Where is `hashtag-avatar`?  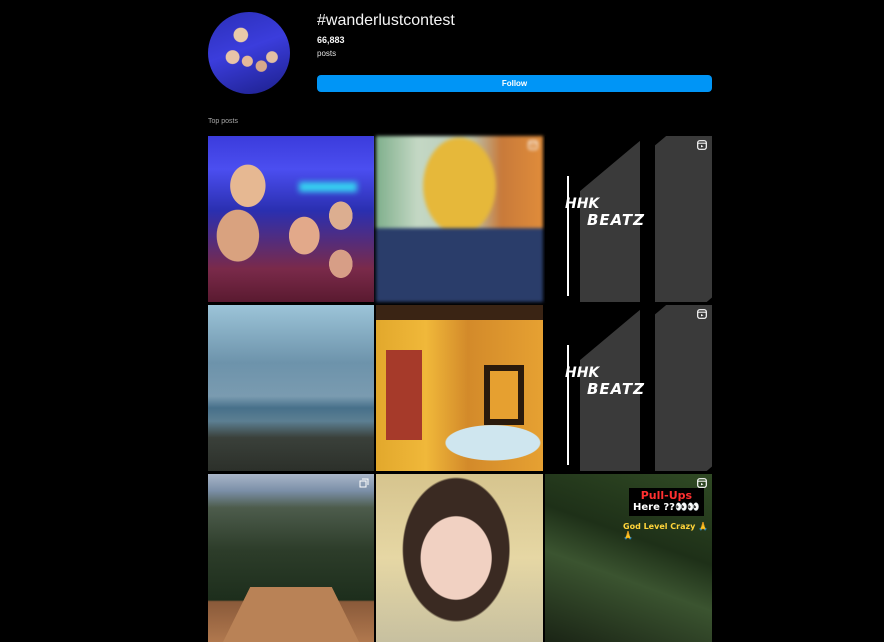 hashtag-avatar is located at coordinates (249, 53).